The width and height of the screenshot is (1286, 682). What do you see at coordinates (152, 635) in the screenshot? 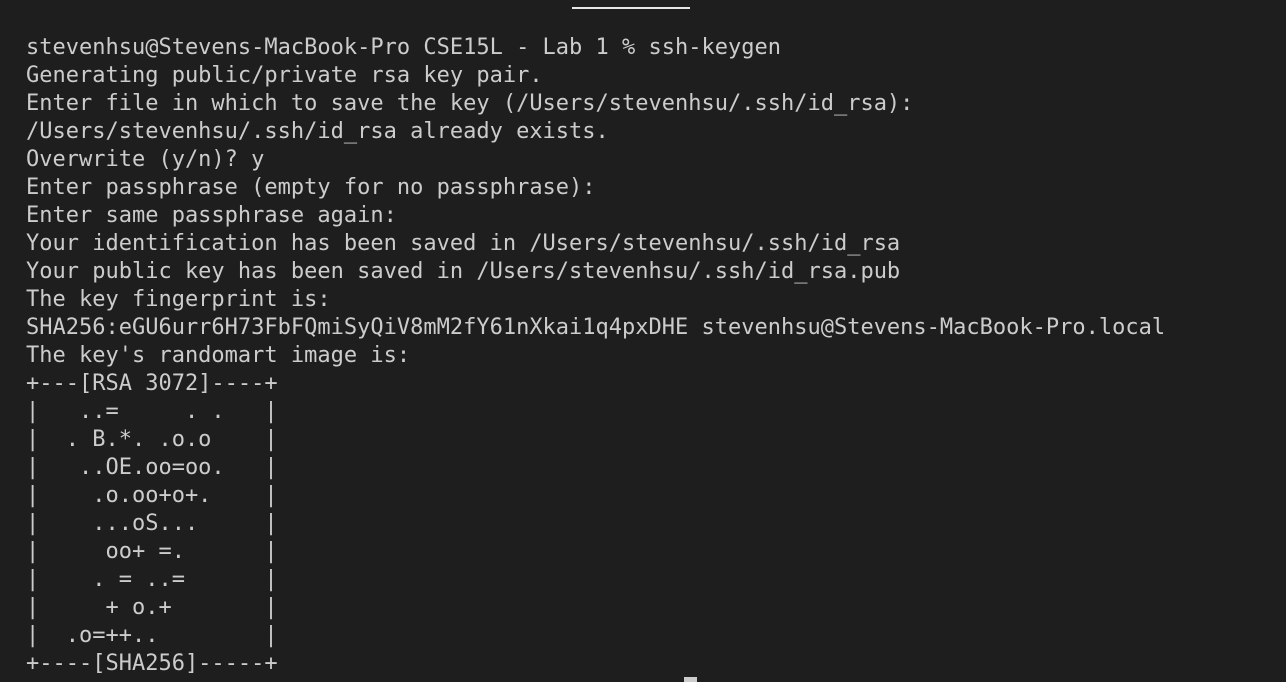
I see `randomart-line: | .o=++.. |` at bounding box center [152, 635].